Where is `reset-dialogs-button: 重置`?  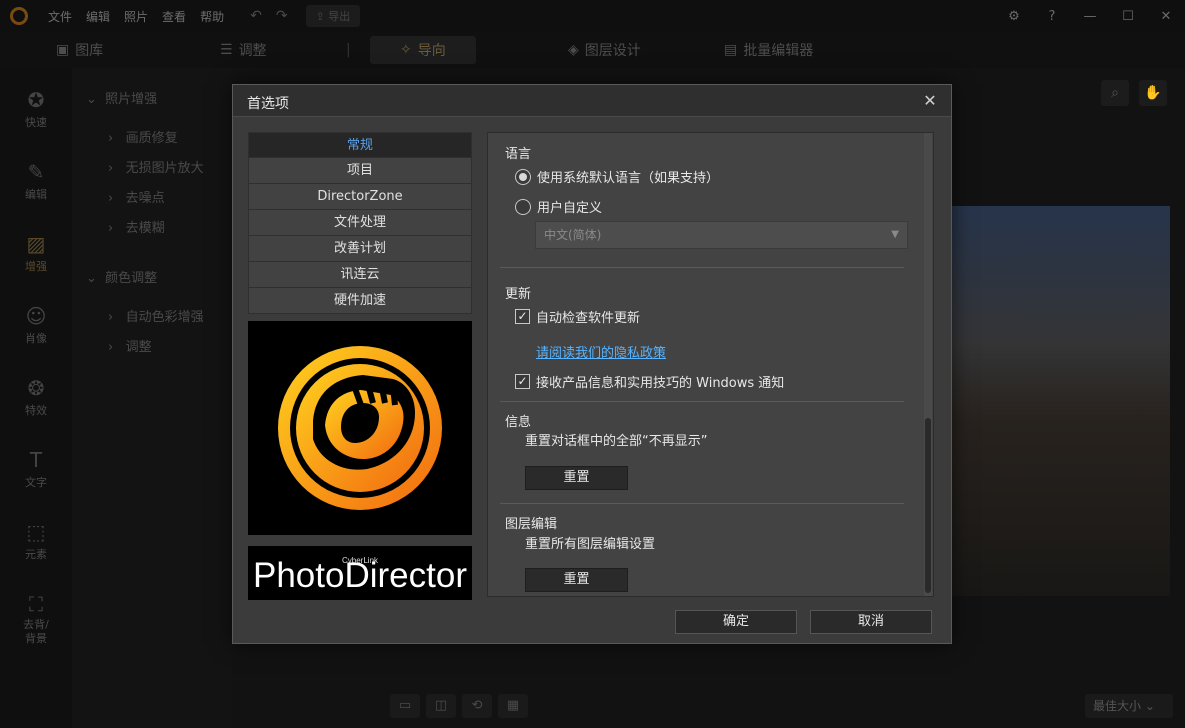 reset-dialogs-button: 重置 is located at coordinates (576, 478).